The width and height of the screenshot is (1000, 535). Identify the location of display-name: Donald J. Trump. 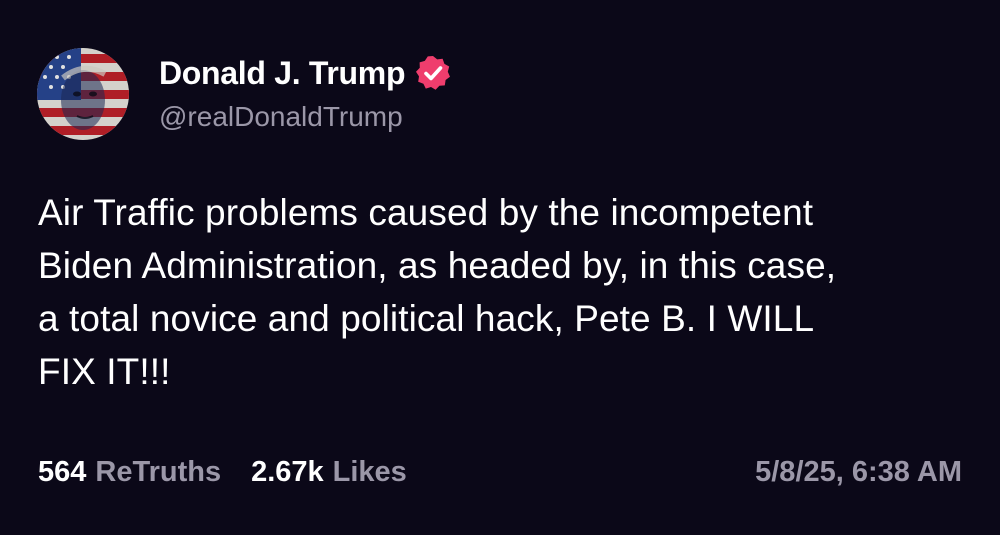
(282, 73).